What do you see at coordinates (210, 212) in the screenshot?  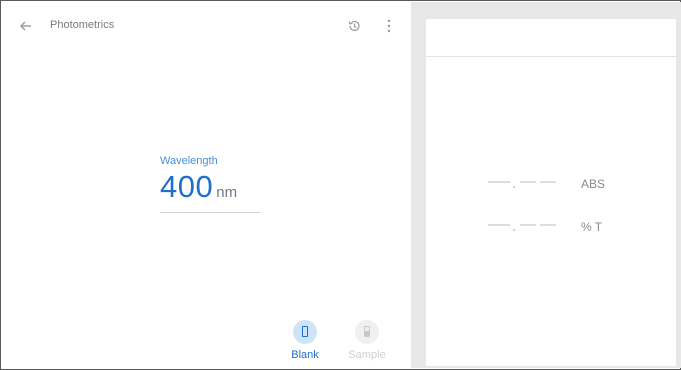 I see `wavelength-underline` at bounding box center [210, 212].